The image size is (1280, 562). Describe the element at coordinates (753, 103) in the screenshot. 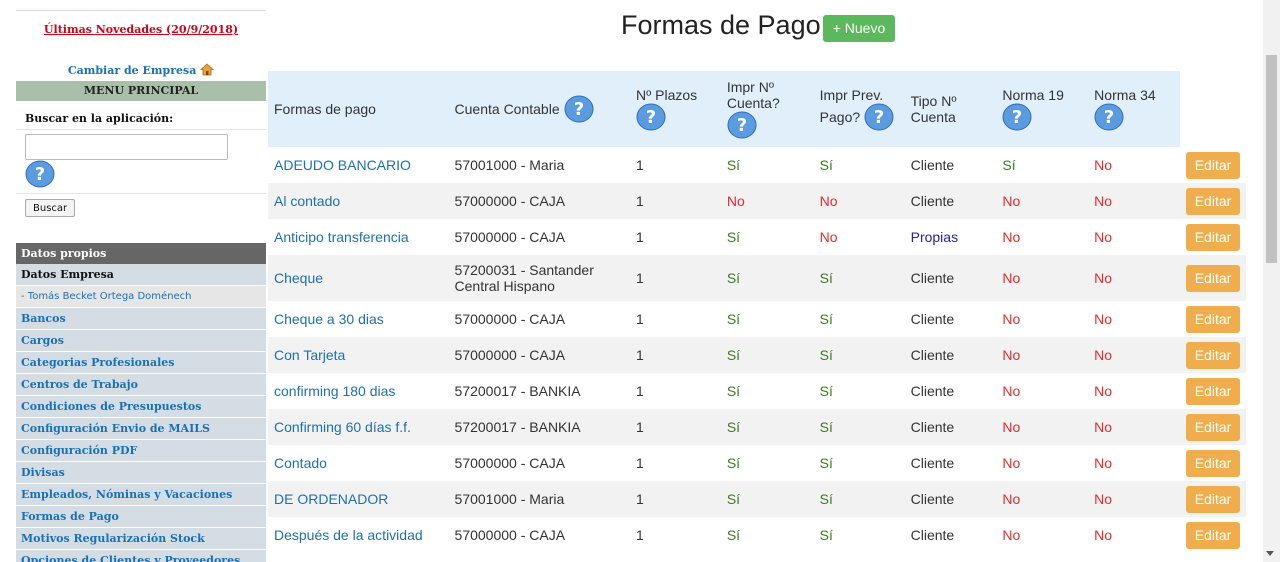

I see `col-header-print-account-label-2: Cuenta?` at that location.